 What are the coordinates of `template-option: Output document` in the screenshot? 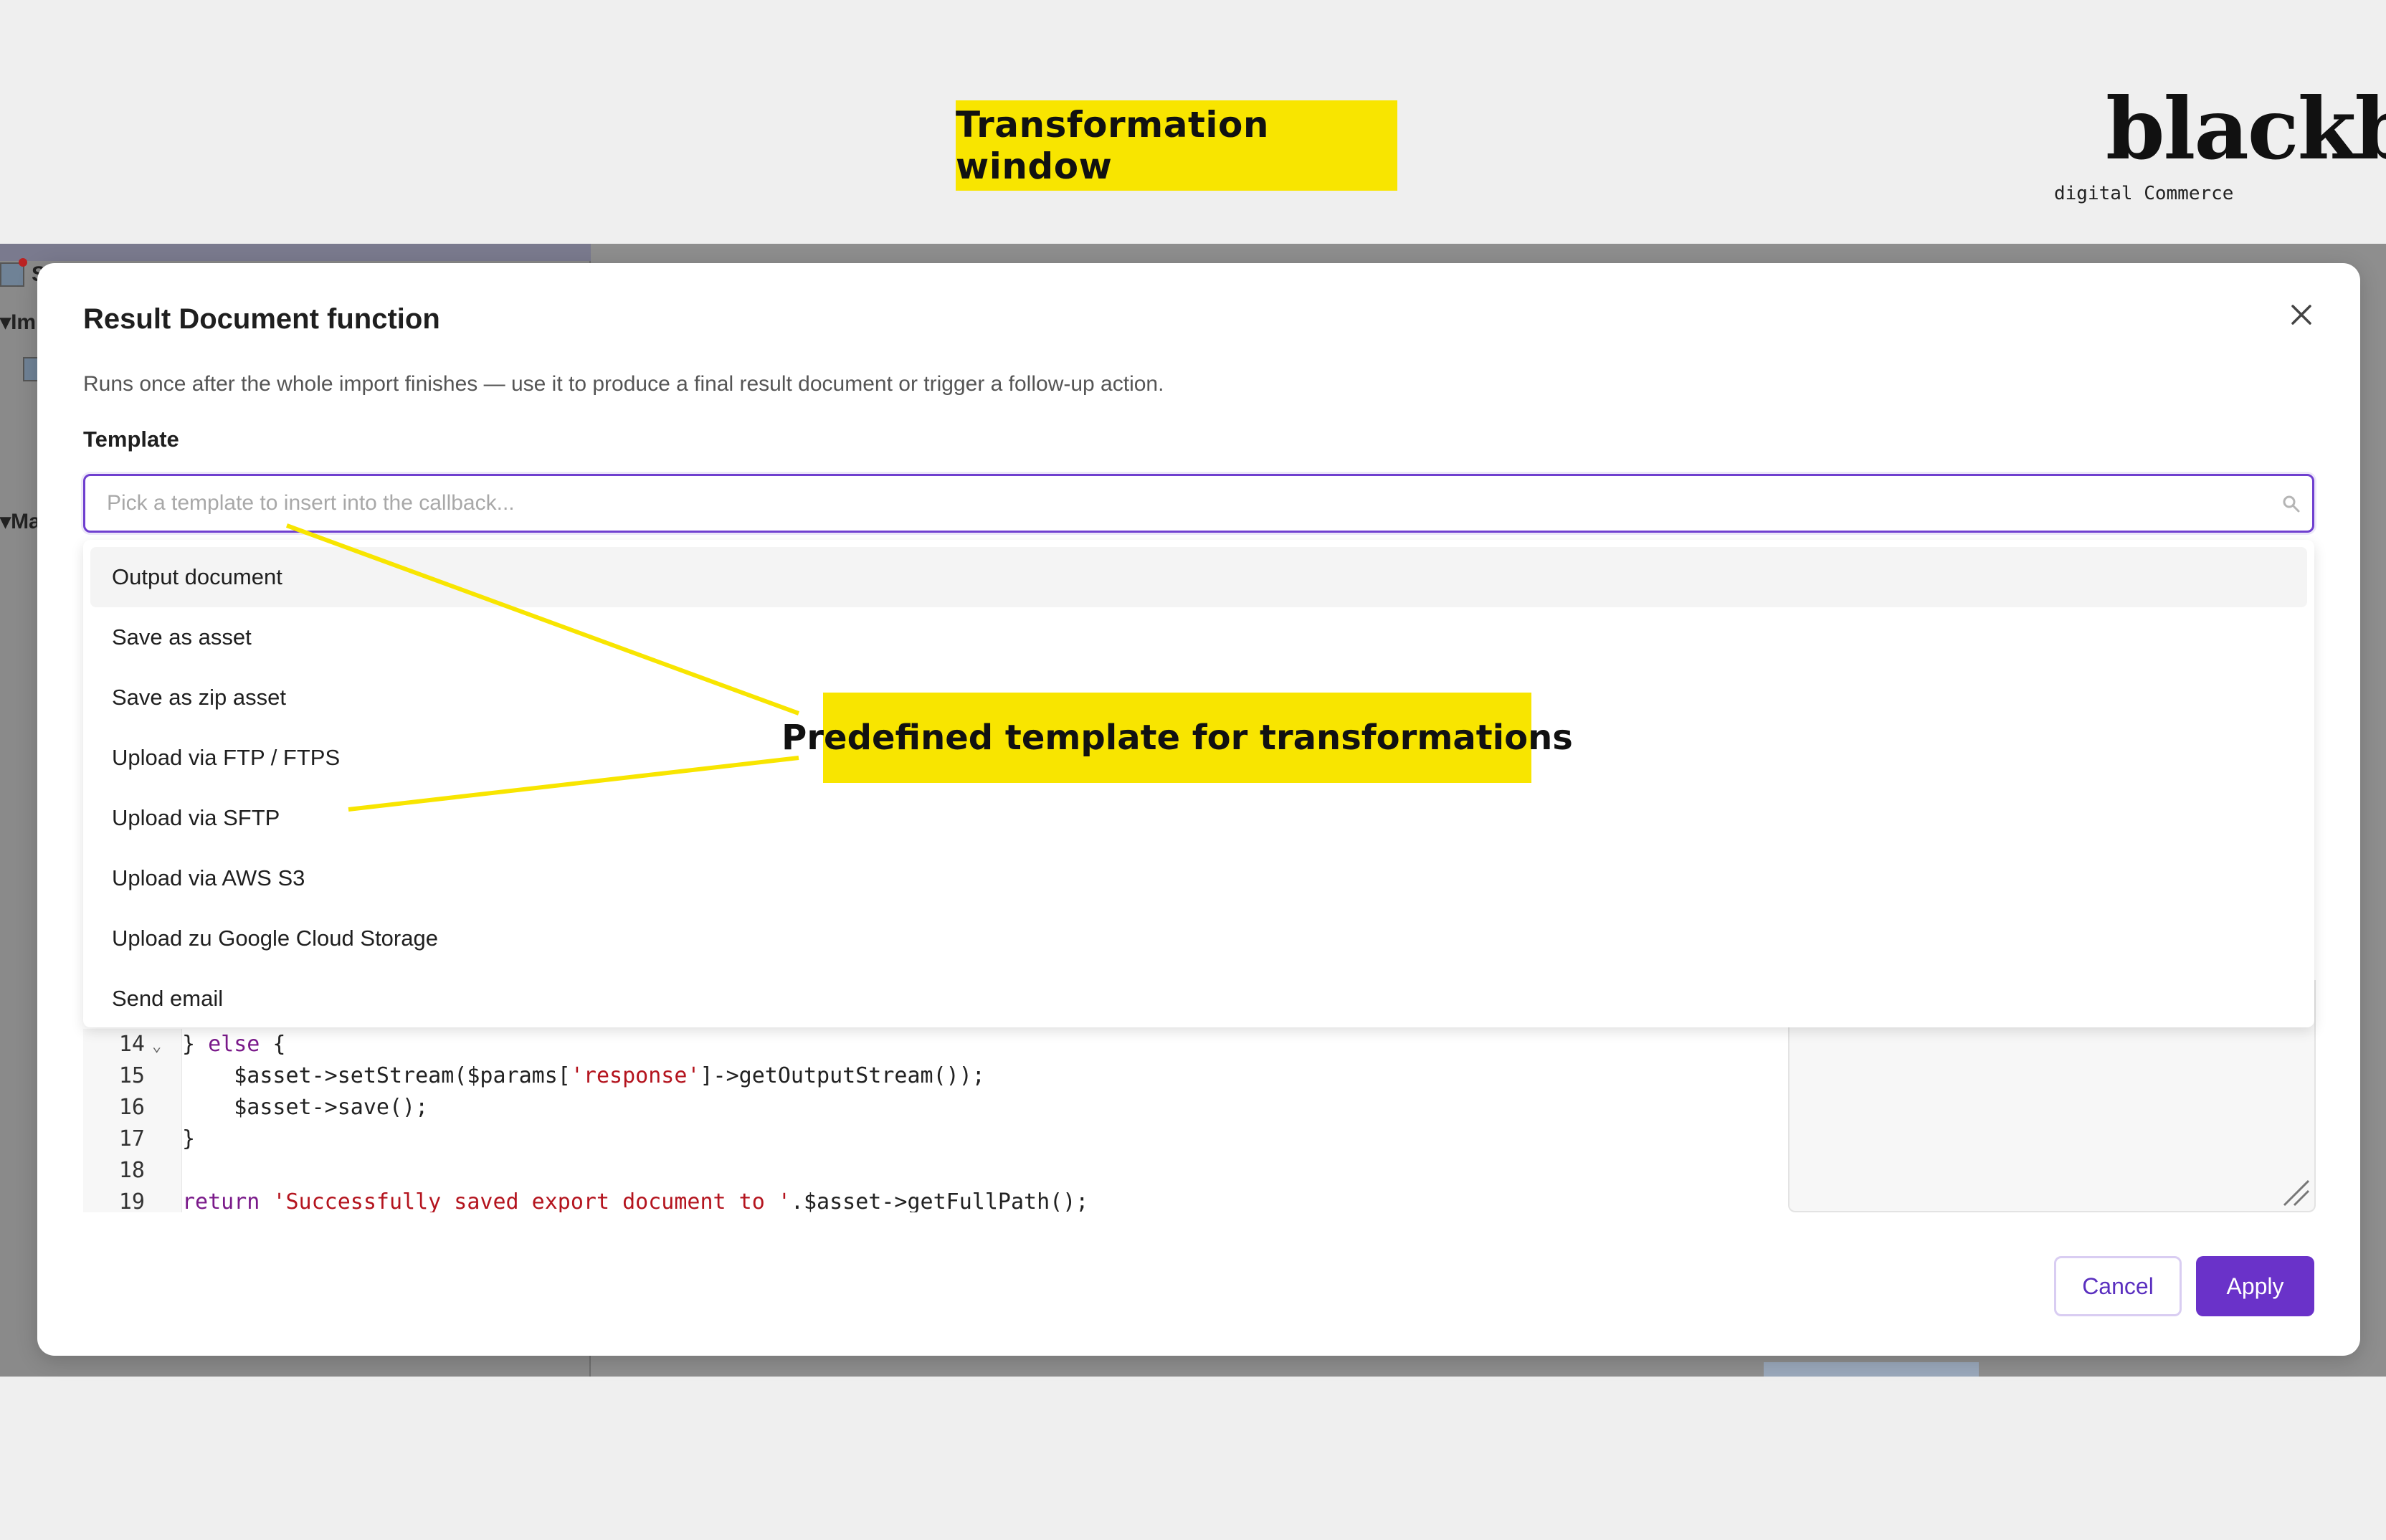 It's located at (1198, 577).